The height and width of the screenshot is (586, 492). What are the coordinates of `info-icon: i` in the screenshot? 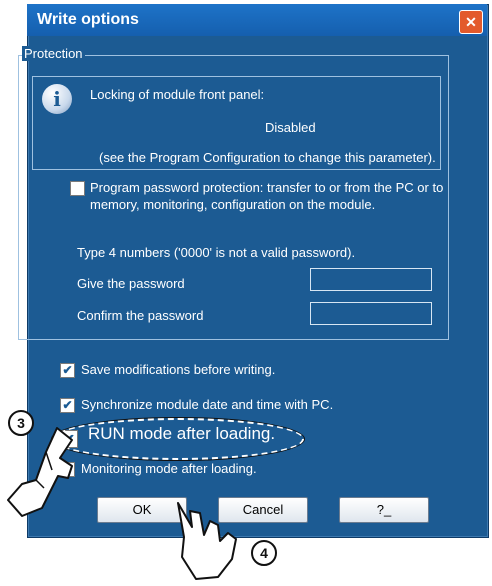 It's located at (57, 99).